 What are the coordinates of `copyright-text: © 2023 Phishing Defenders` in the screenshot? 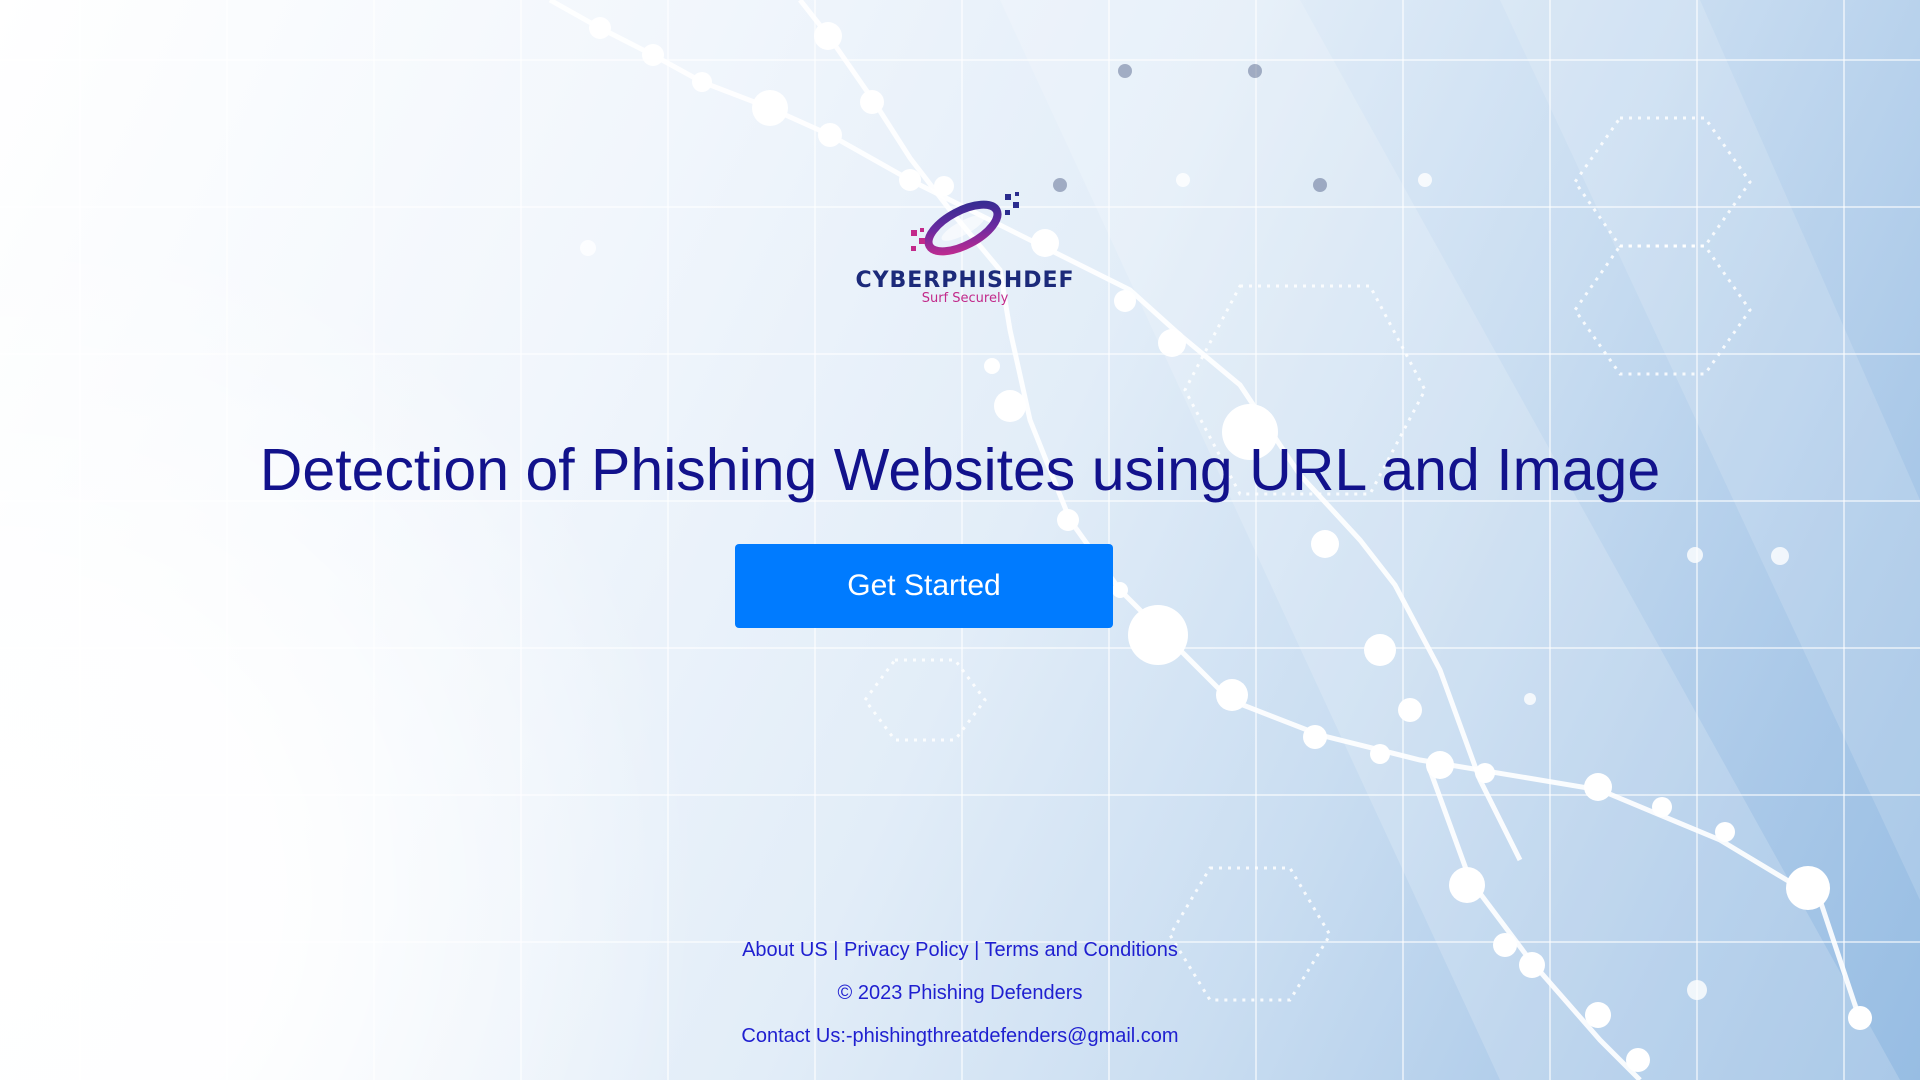 It's located at (960, 993).